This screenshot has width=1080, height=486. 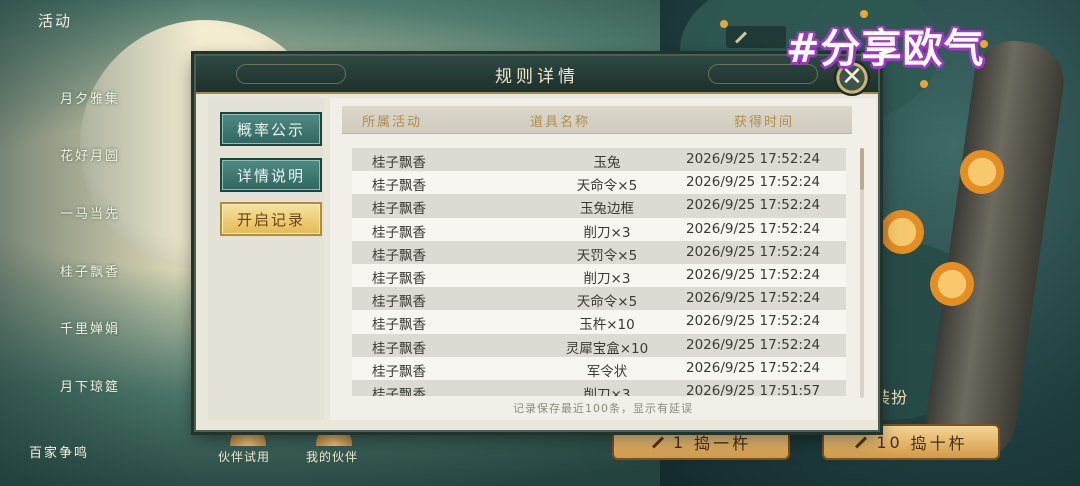 I want to click on my-partner-button: 我的伙伴, so click(x=332, y=456).